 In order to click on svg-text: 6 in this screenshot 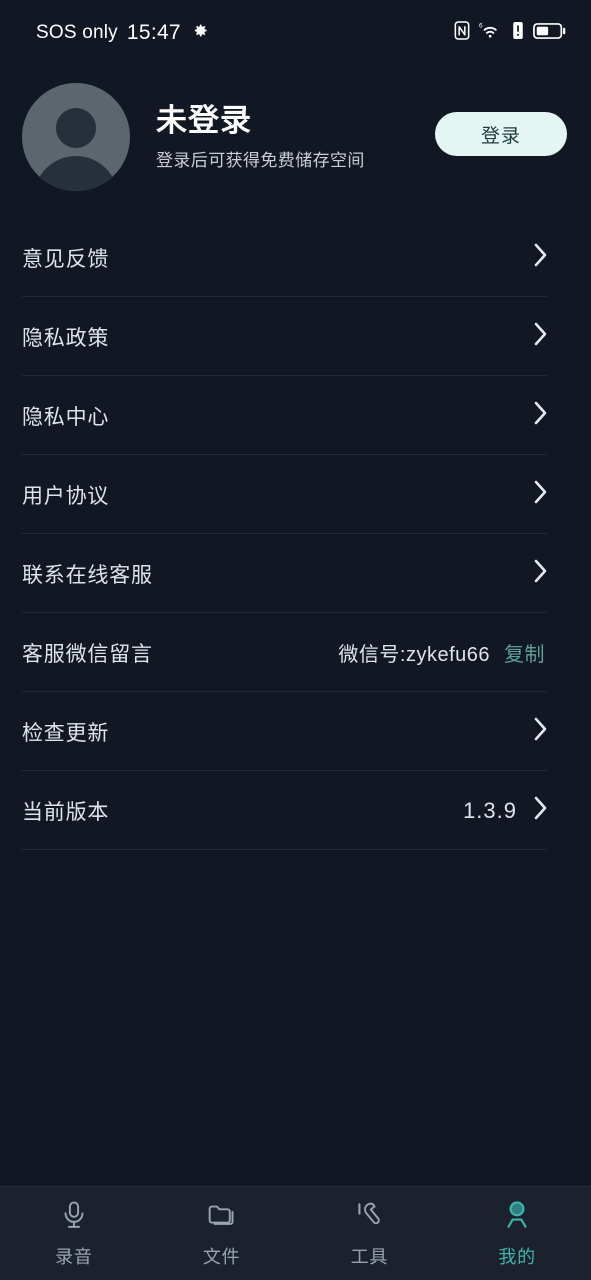, I will do `click(481, 26)`.